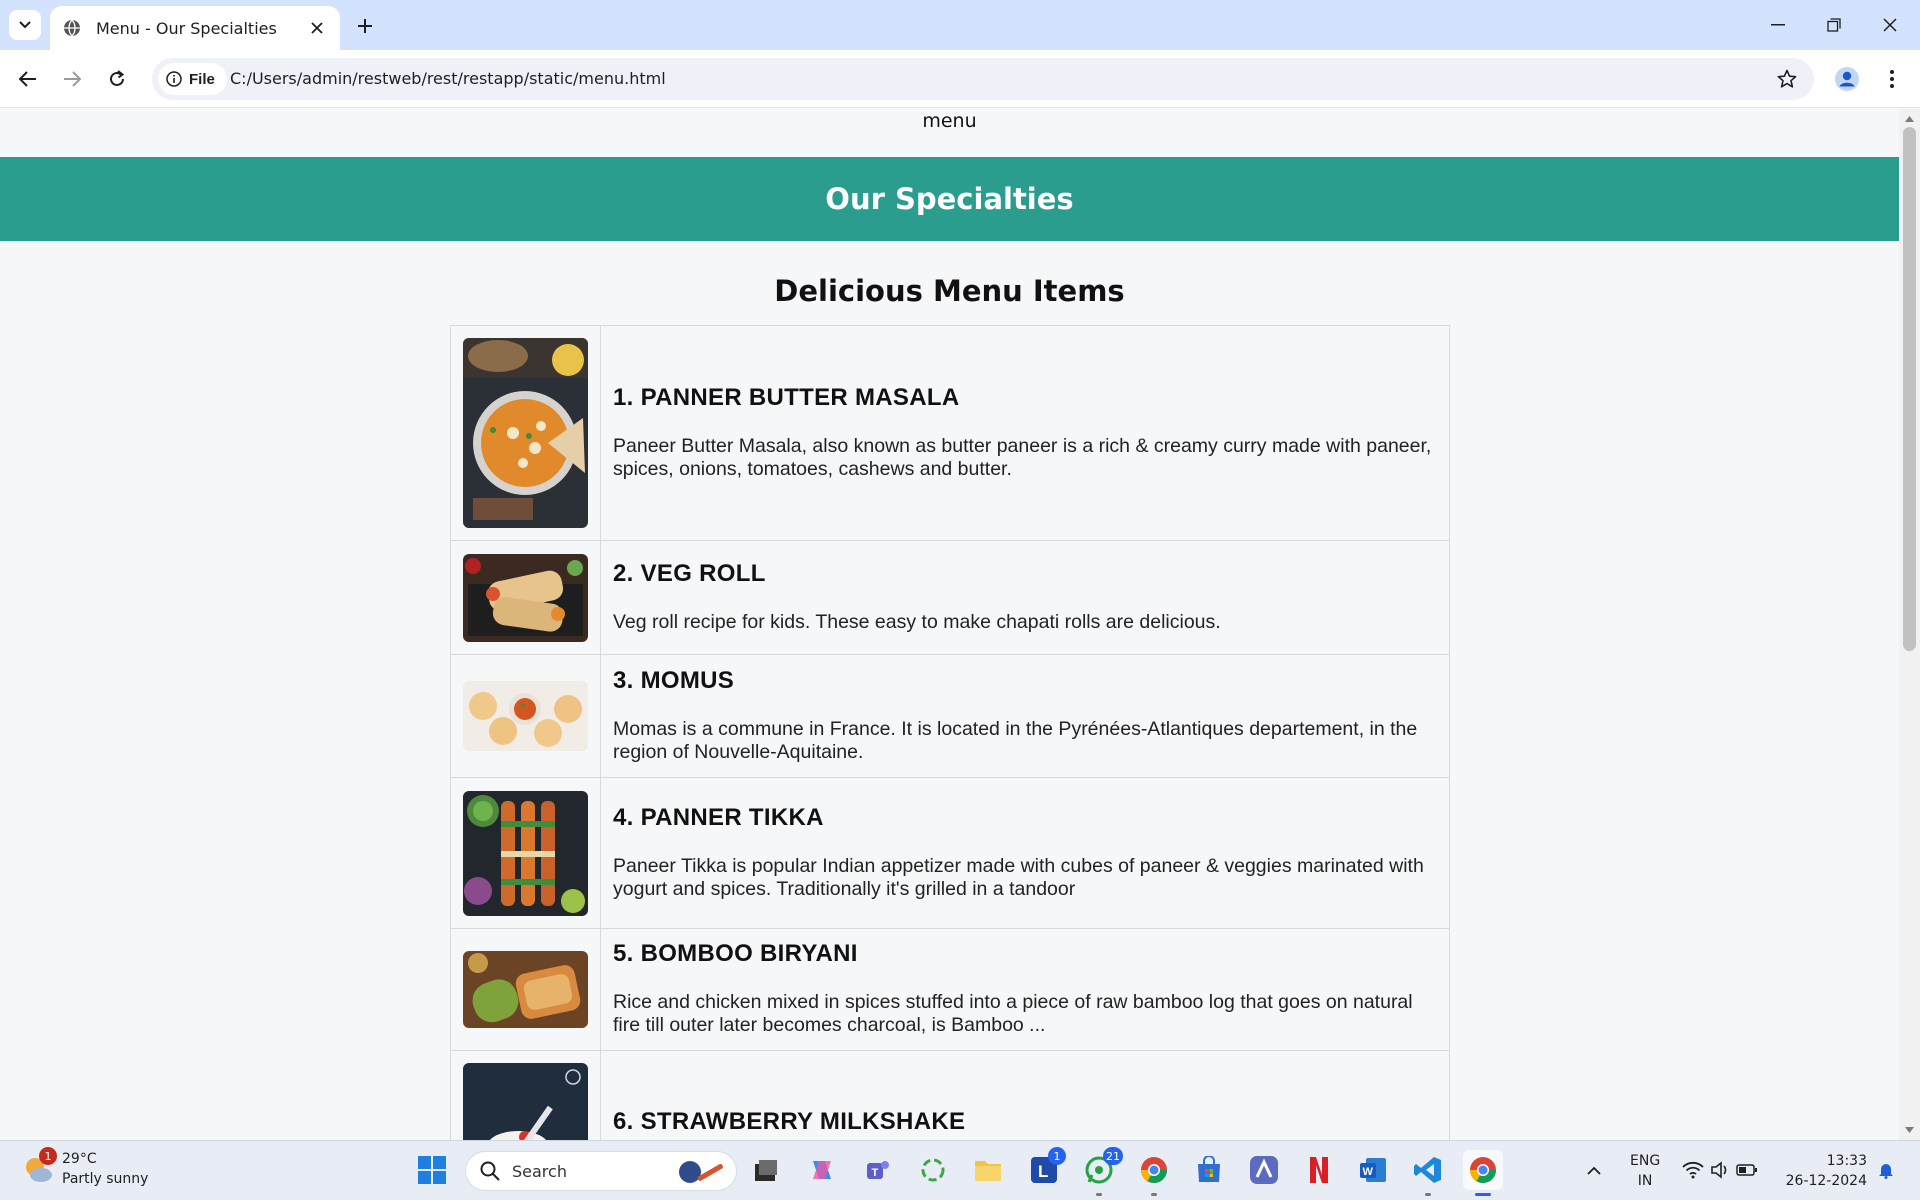  I want to click on folder-icon, so click(988, 1171).